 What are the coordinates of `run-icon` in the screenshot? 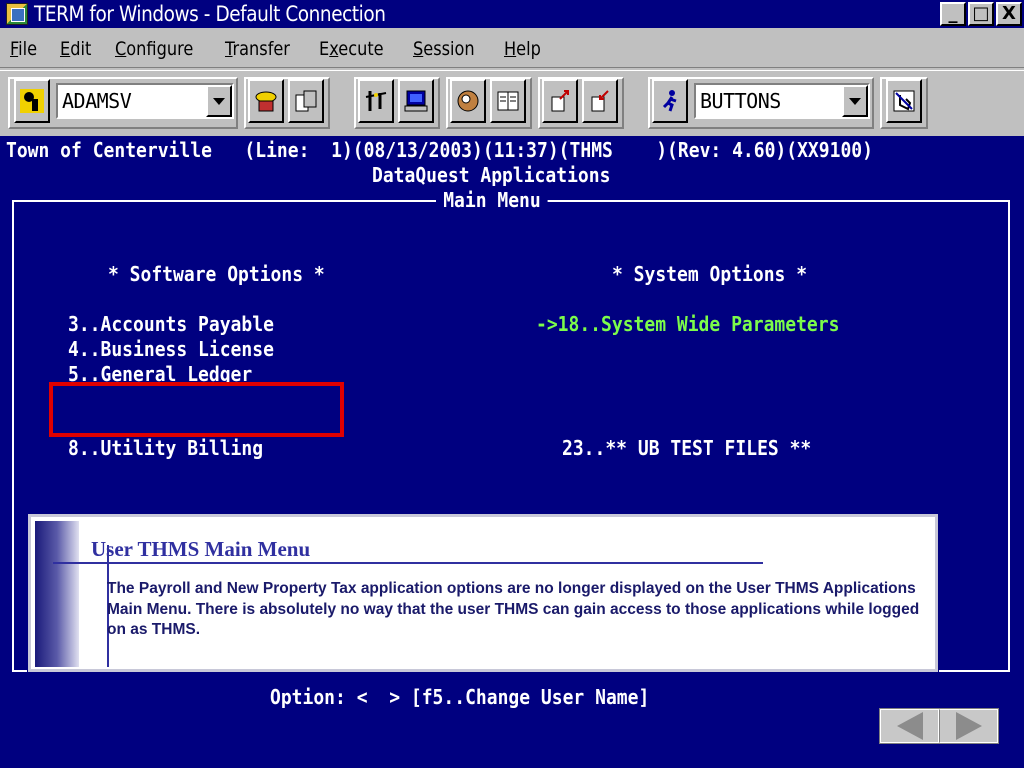 It's located at (669, 101).